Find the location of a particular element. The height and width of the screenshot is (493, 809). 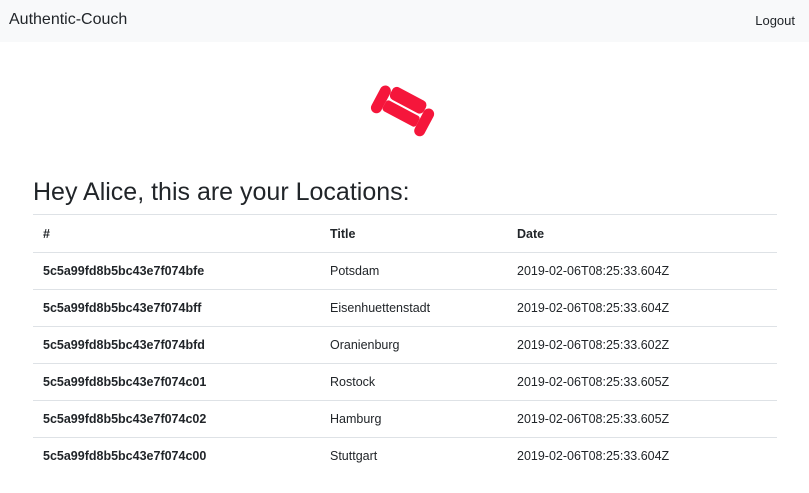

location-id: 5c5a99fd8b5bc43e7f074bfe is located at coordinates (176, 271).